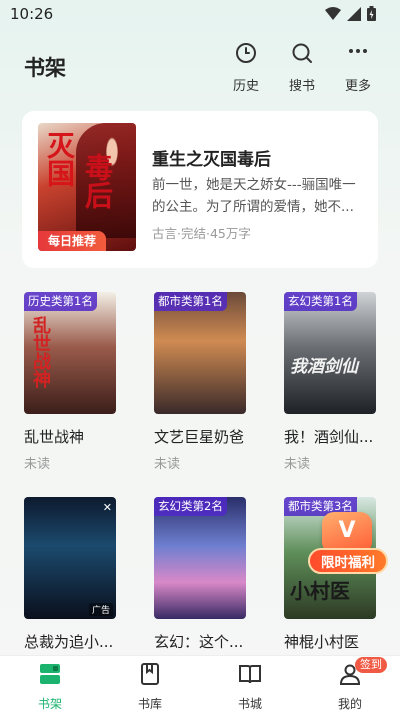  I want to click on rank-badge: 都市类第1名, so click(190, 301).